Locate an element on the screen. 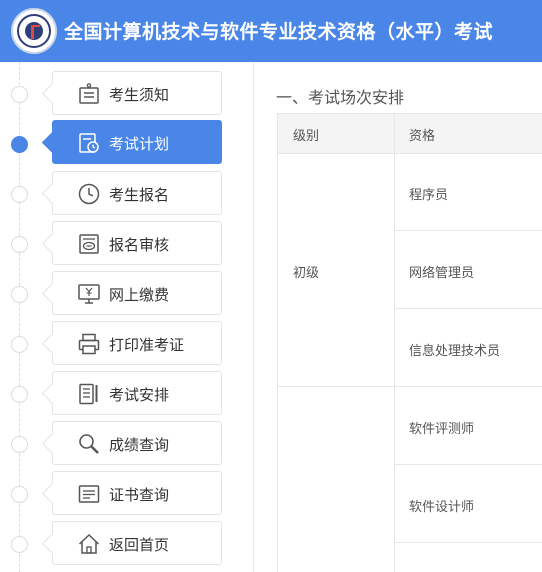  nav-label: 考试安排 is located at coordinates (139, 395).